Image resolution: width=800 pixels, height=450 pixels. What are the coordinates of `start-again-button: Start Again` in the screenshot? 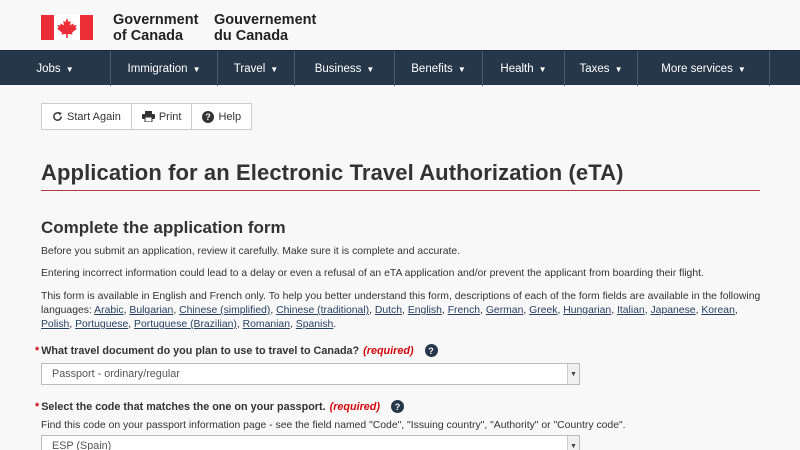 It's located at (87, 116).